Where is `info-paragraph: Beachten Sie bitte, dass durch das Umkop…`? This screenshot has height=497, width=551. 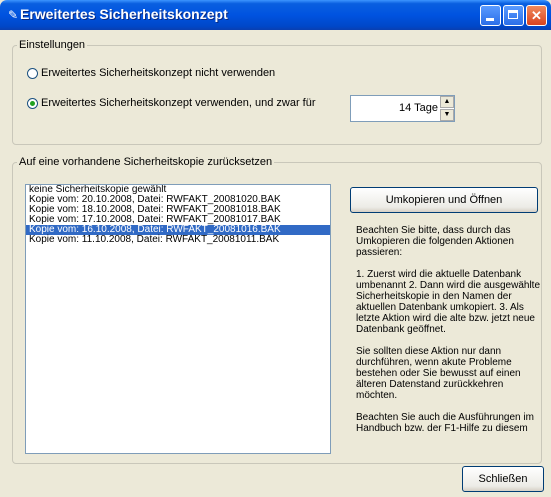
info-paragraph: Beachten Sie bitte, dass durch das Umkop… is located at coordinates (435, 241).